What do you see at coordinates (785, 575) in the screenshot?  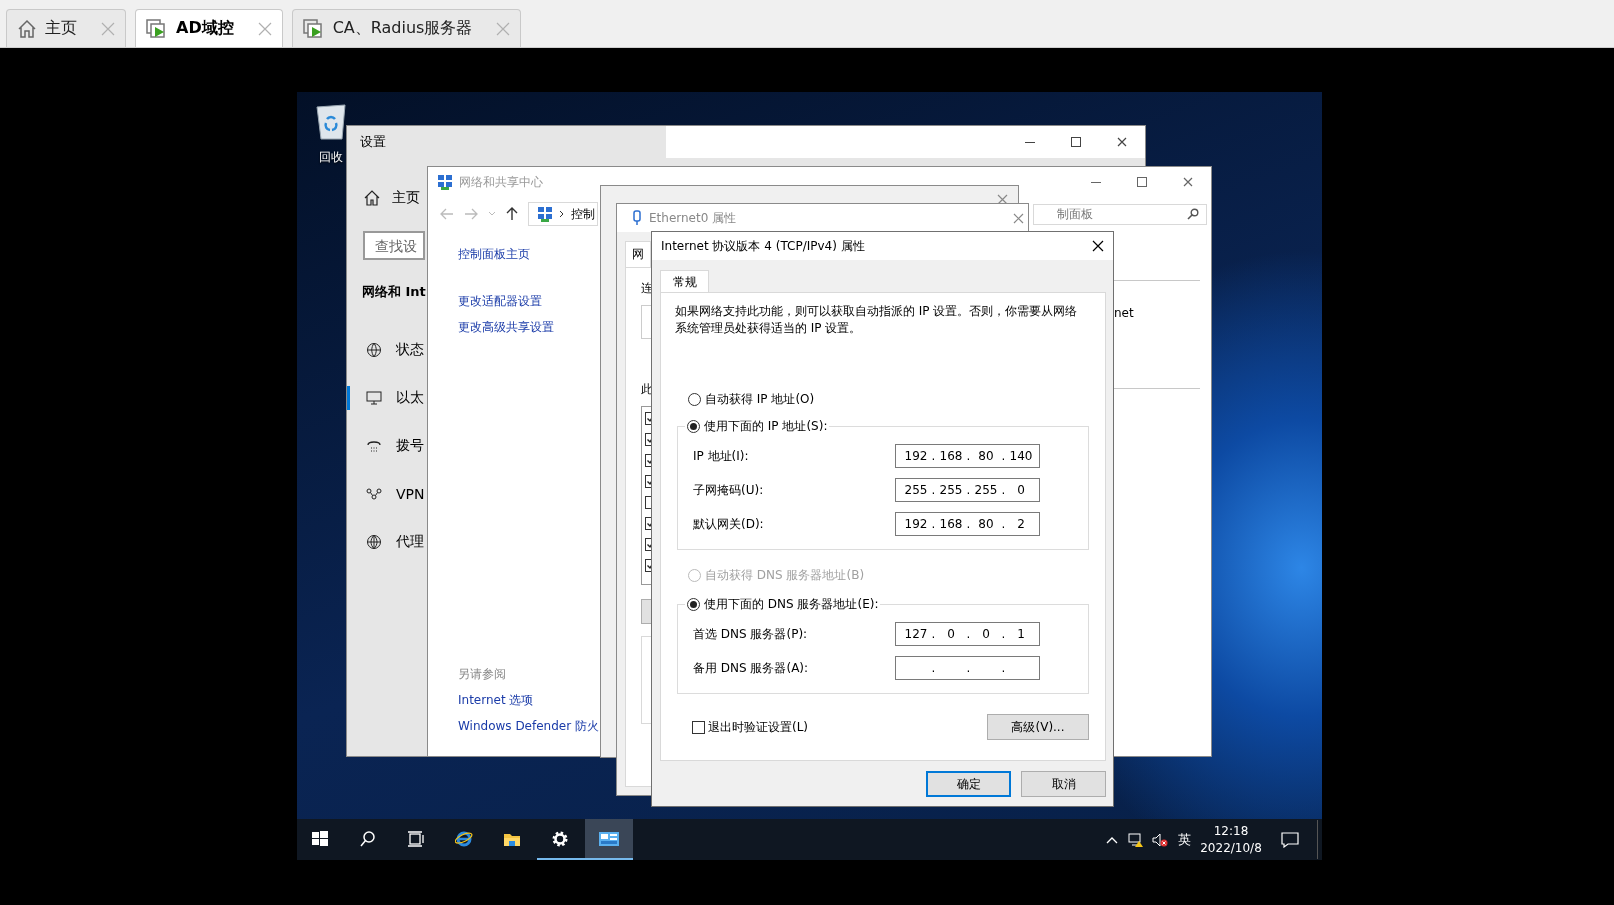 I see `radio-label: 自动获得 DNS 服务器地址(B)` at bounding box center [785, 575].